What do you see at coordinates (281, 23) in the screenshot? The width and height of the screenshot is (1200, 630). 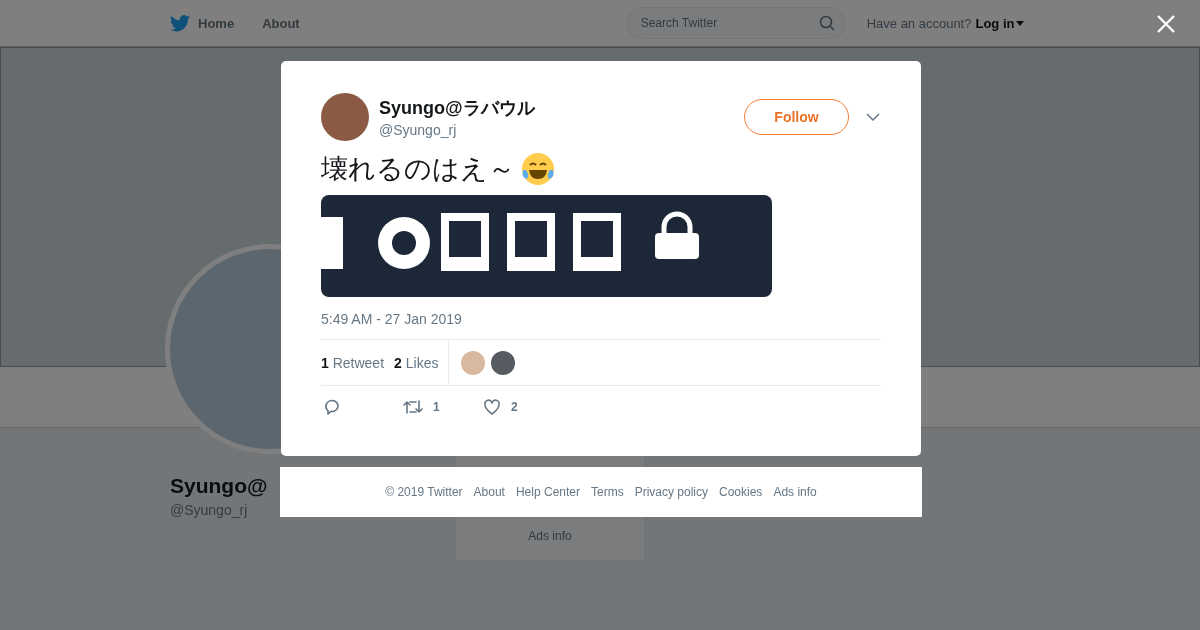 I see `nav-link: About` at bounding box center [281, 23].